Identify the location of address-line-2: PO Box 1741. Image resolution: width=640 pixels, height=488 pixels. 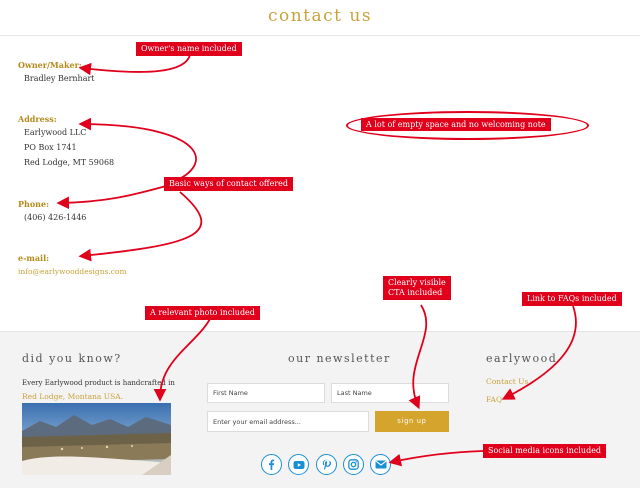
(50, 147).